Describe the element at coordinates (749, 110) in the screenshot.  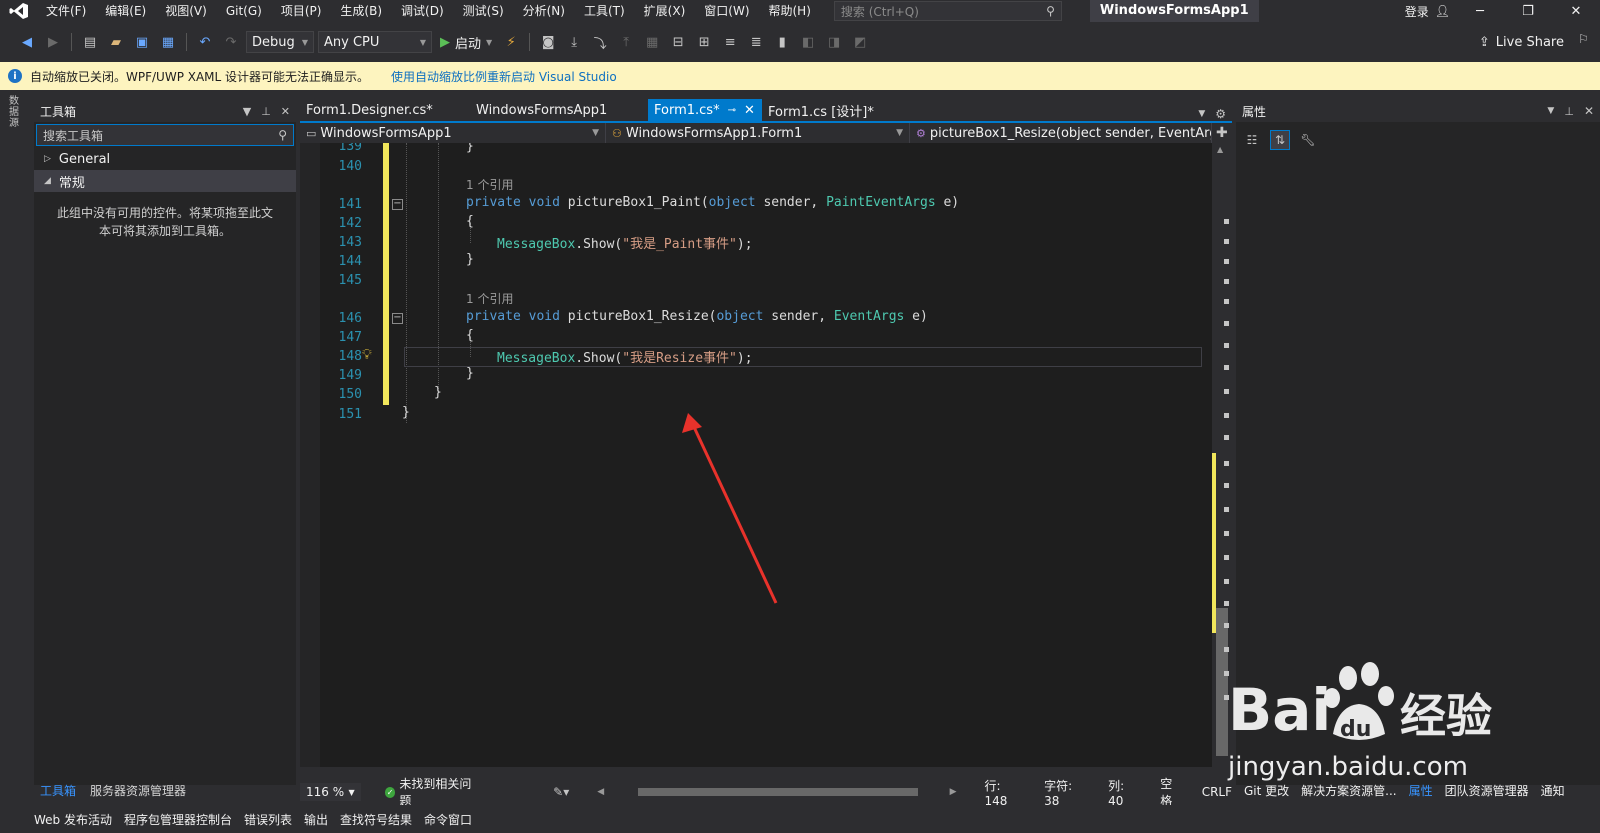
I see `close-tab-icon: ✕` at that location.